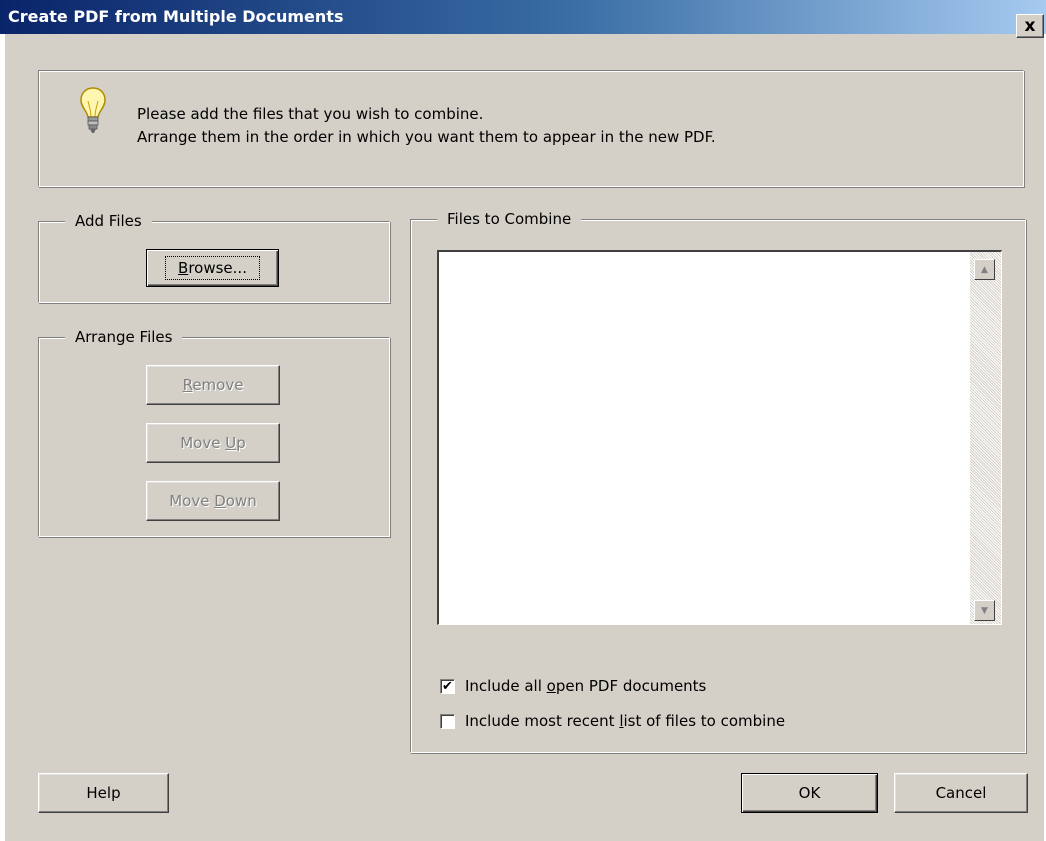 This screenshot has width=1046, height=841. I want to click on include-open-pdf-checkbox: ✔, so click(447, 686).